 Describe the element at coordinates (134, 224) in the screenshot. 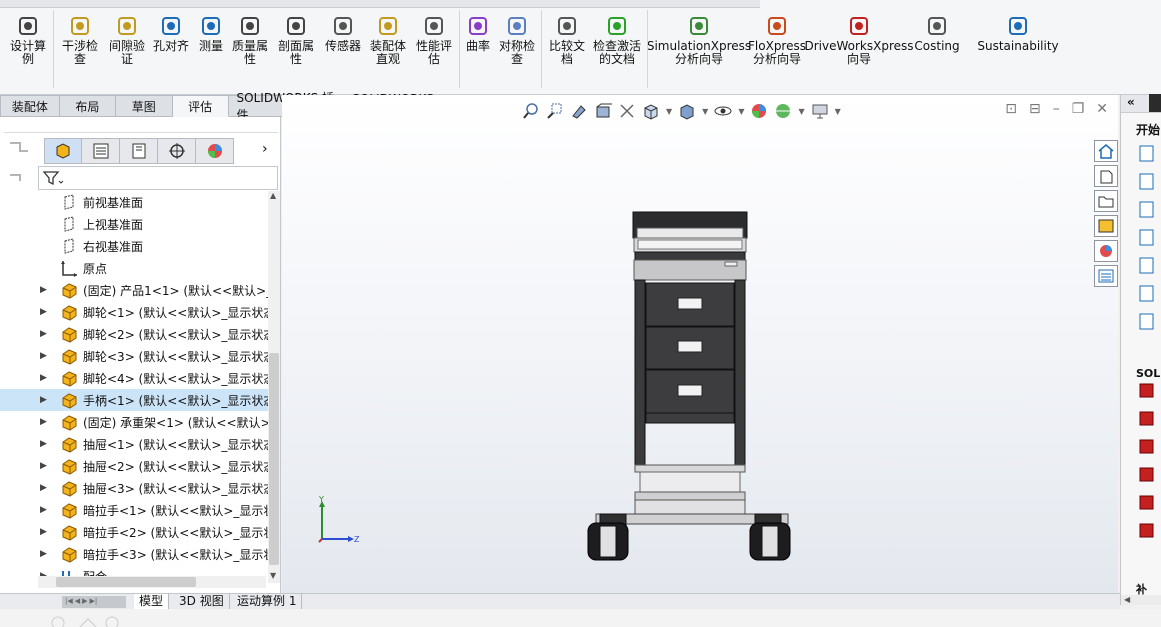

I see `tree-item: 上视基准面` at that location.